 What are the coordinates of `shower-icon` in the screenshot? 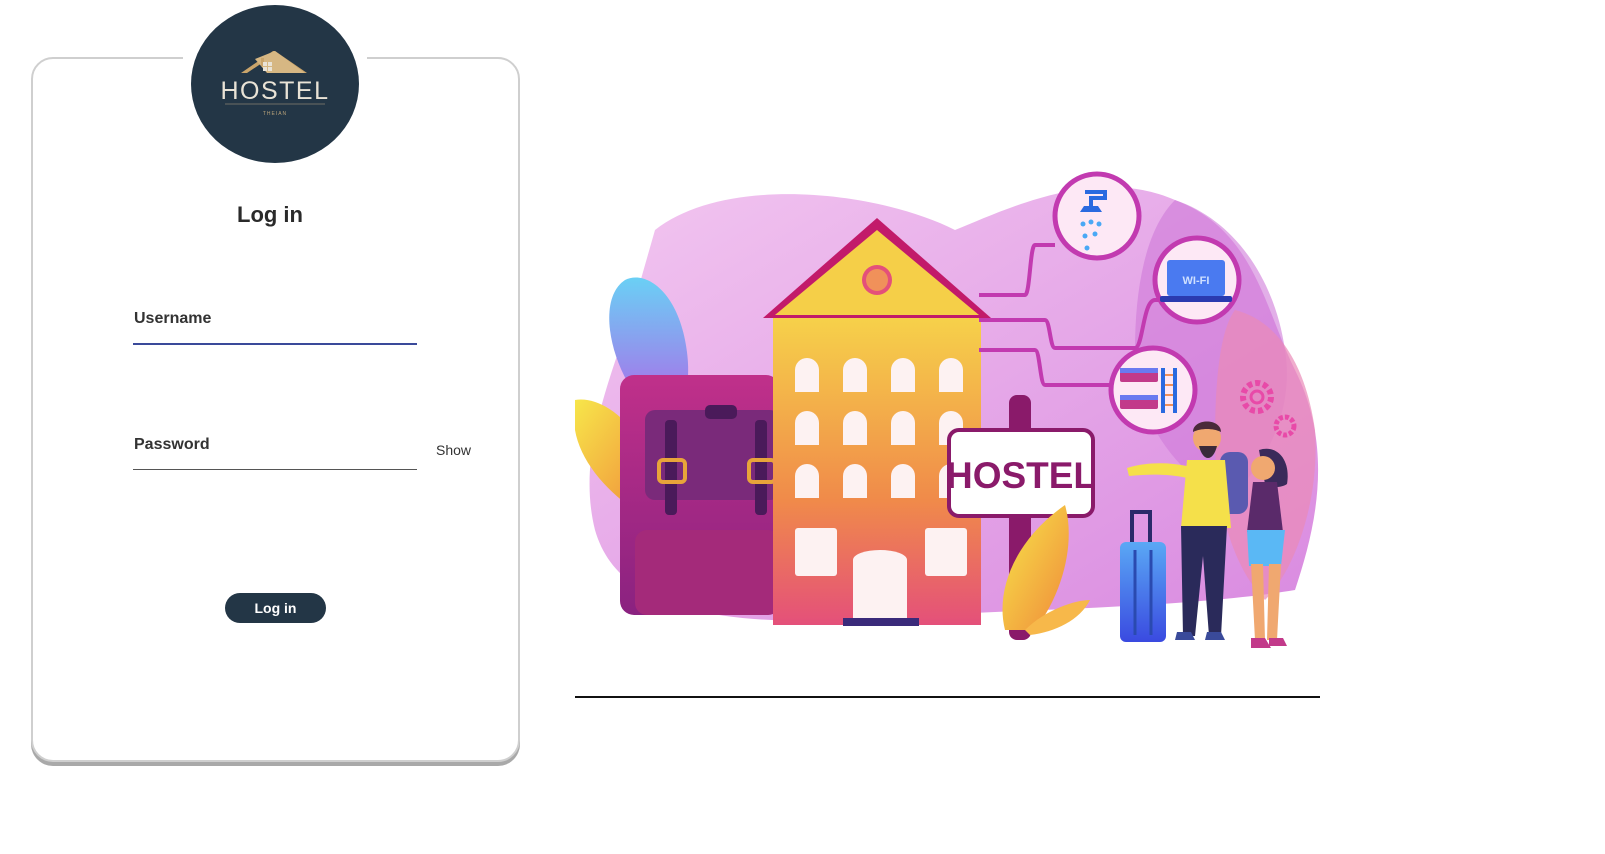 It's located at (1097, 216).